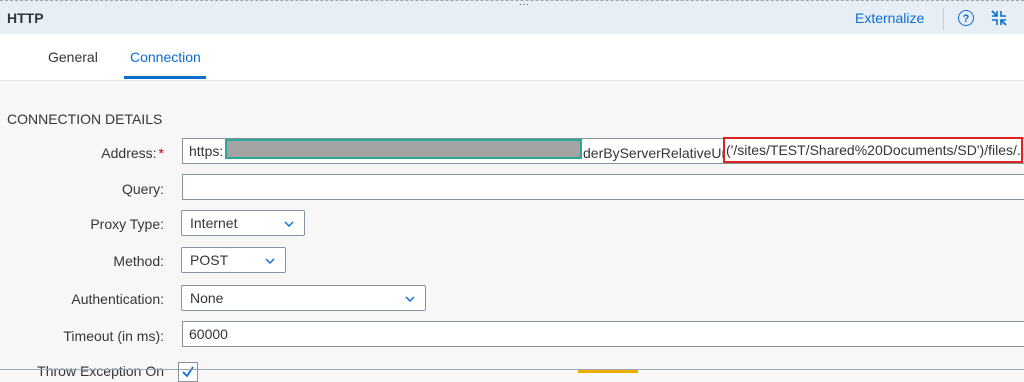 Image resolution: width=1024 pixels, height=382 pixels. Describe the element at coordinates (207, 298) in the screenshot. I see `authentication-value: None` at that location.